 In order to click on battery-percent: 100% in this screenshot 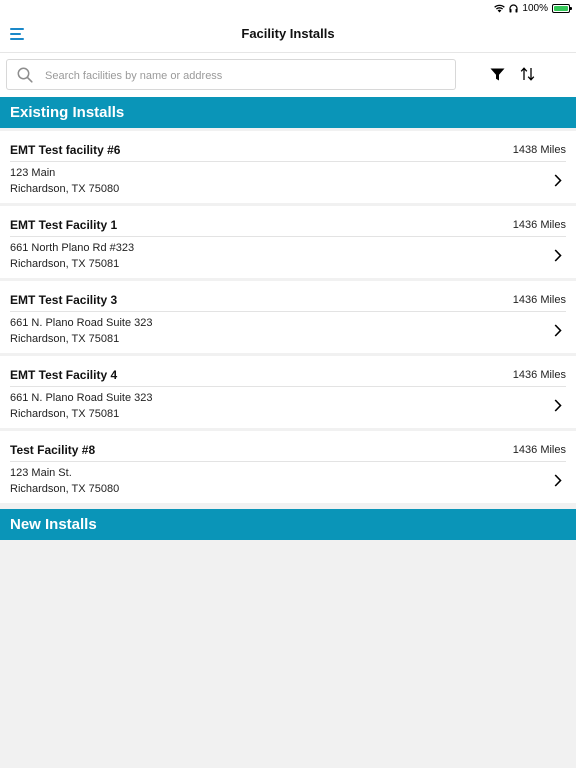, I will do `click(535, 8)`.